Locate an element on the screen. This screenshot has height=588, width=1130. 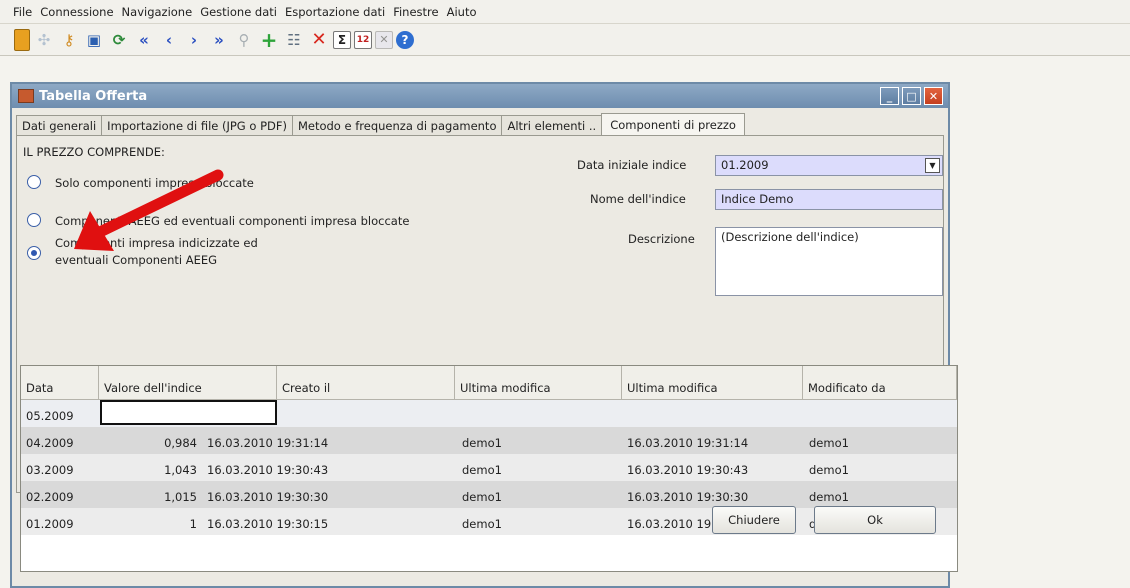
excel-icon: ✕ is located at coordinates (384, 39).